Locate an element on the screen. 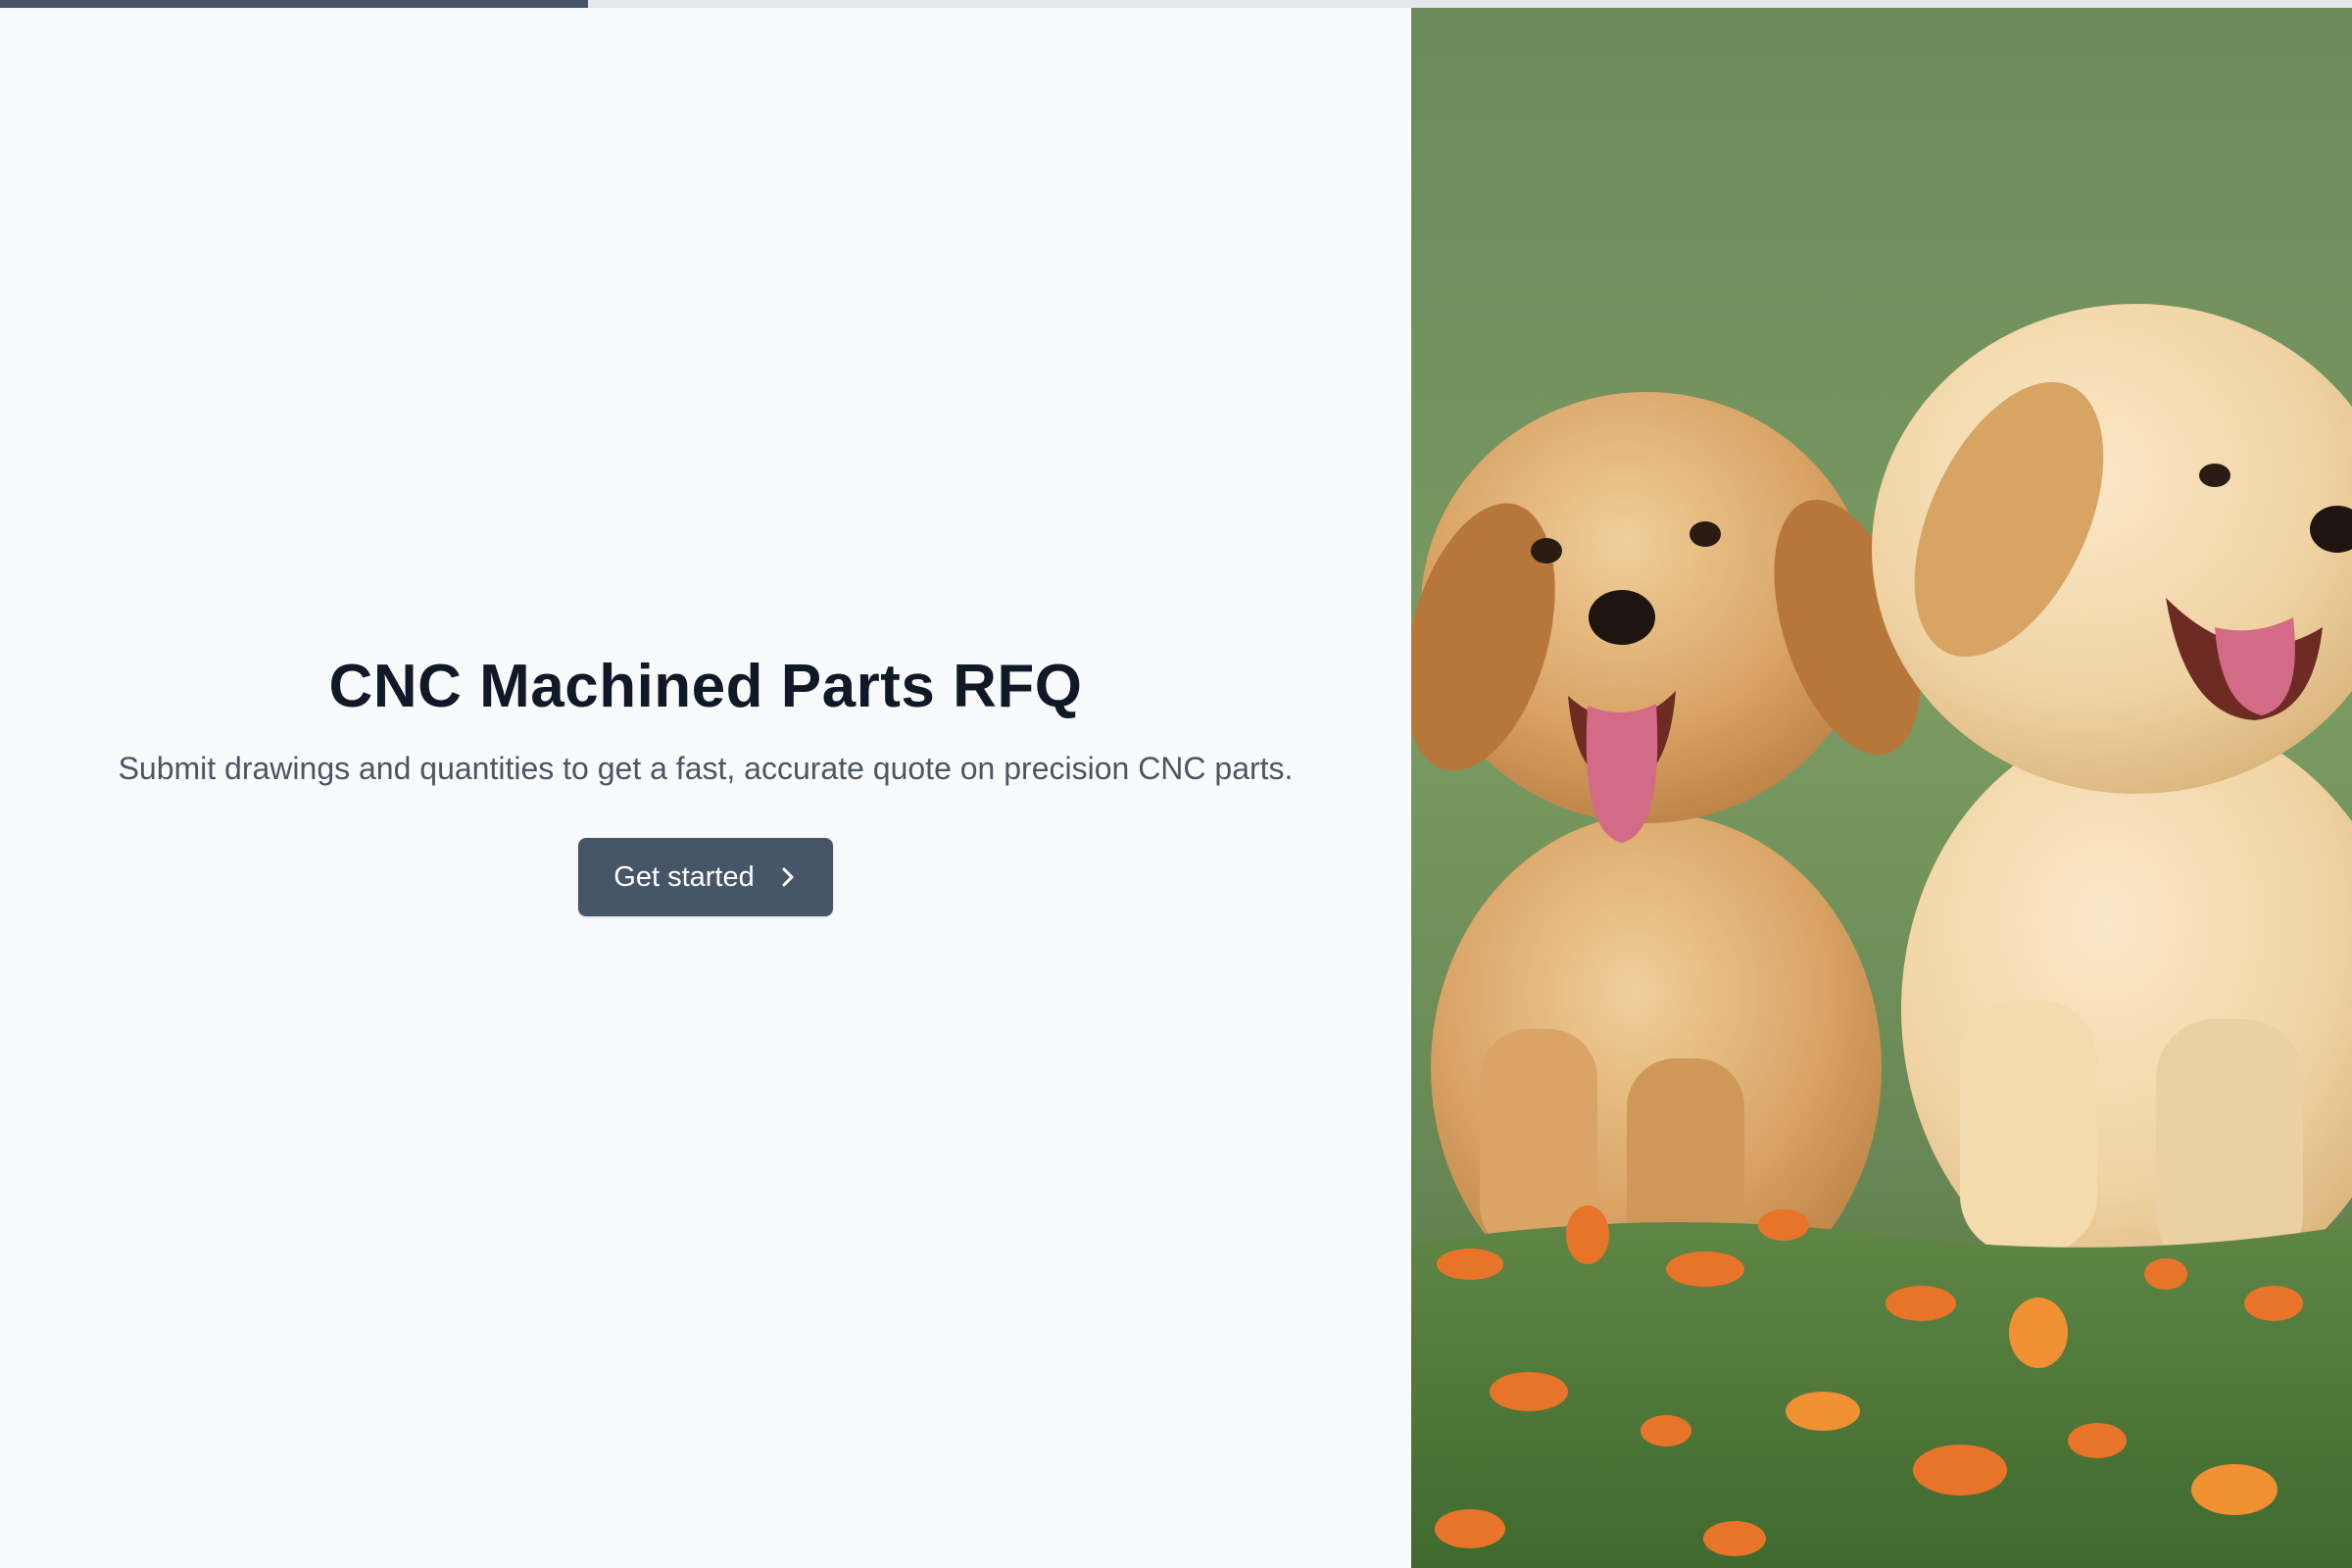  progress-bar is located at coordinates (1176, 4).